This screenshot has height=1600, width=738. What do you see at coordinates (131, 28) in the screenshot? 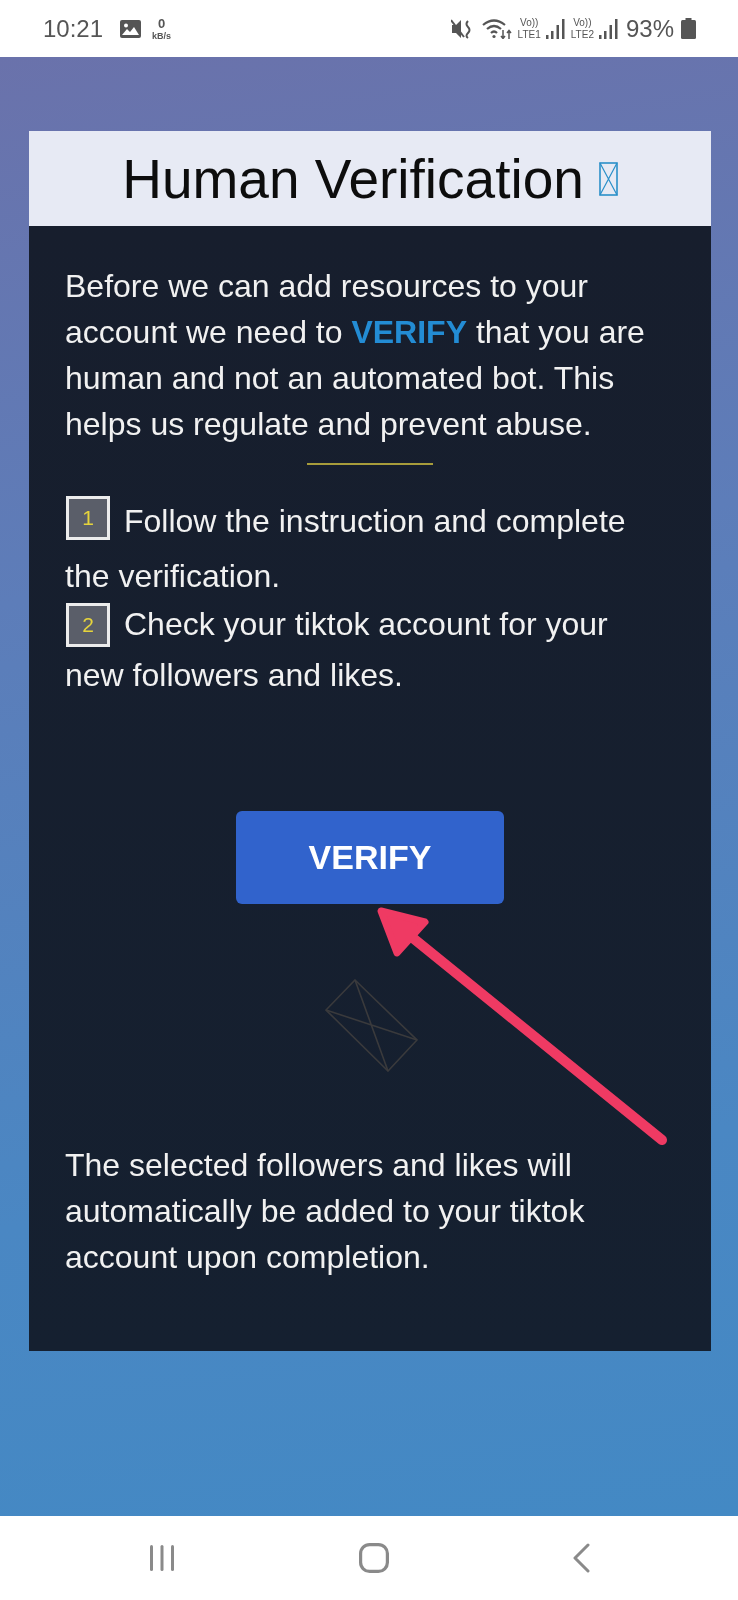
I see `image-icon` at bounding box center [131, 28].